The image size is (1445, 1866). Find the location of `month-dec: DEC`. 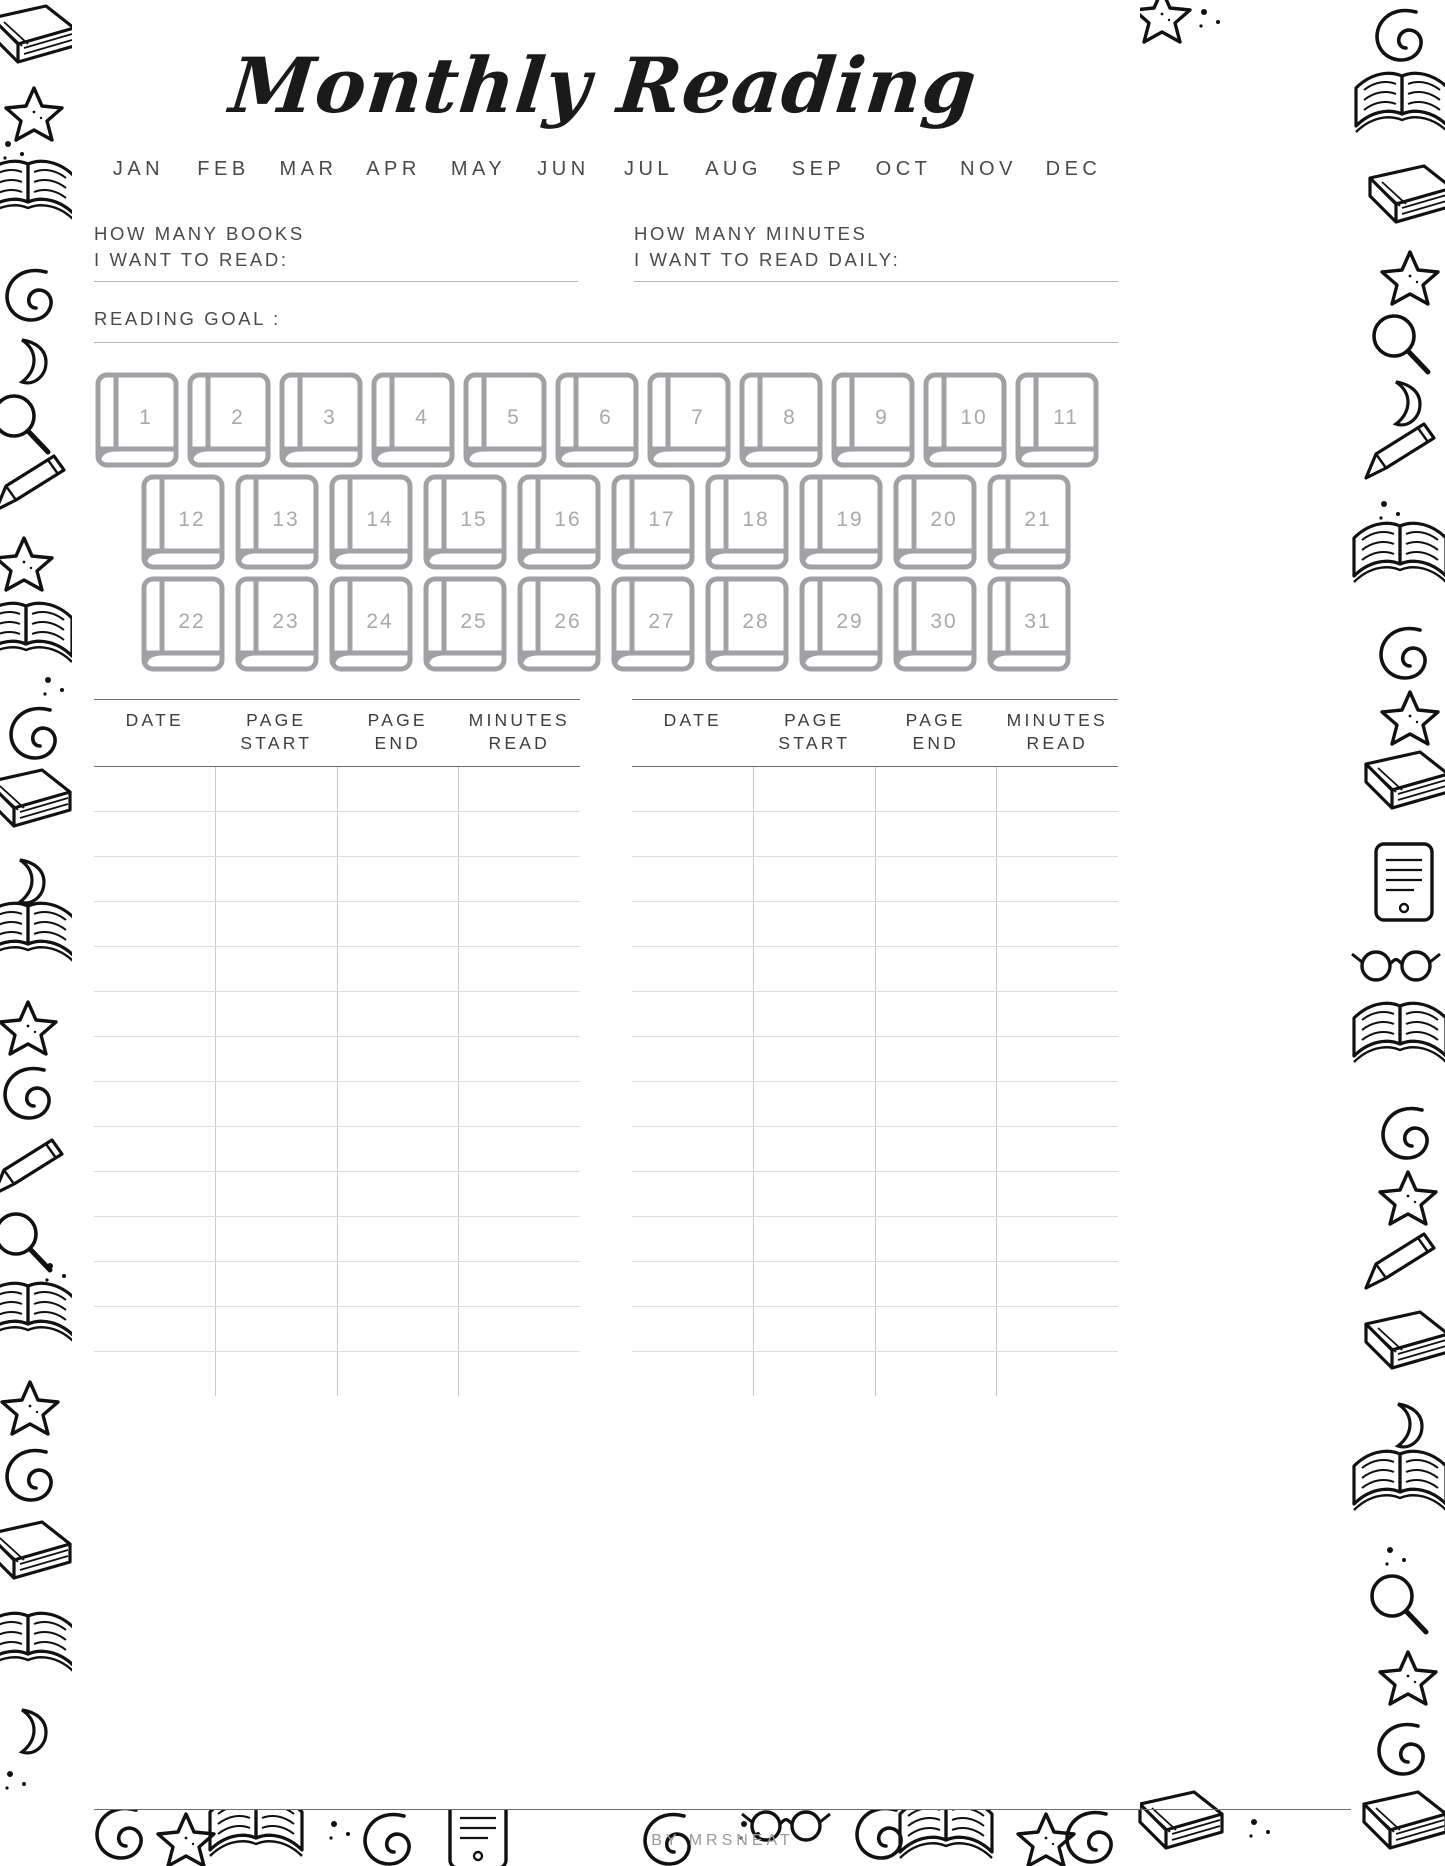

month-dec: DEC is located at coordinates (1073, 169).